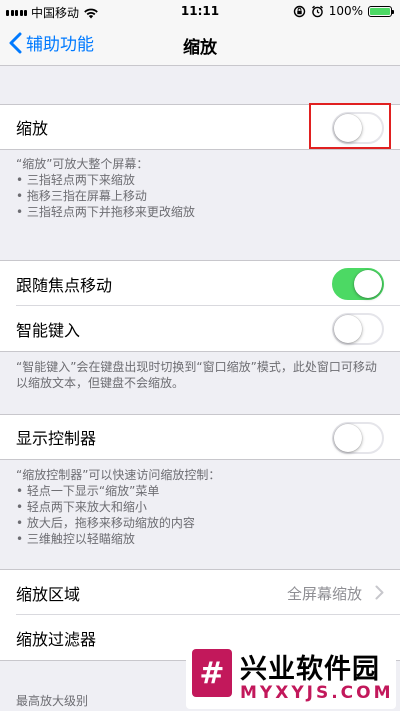 The height and width of the screenshot is (711, 400). Describe the element at coordinates (64, 285) in the screenshot. I see `follow-focus-label: 跟随焦点移动` at that location.